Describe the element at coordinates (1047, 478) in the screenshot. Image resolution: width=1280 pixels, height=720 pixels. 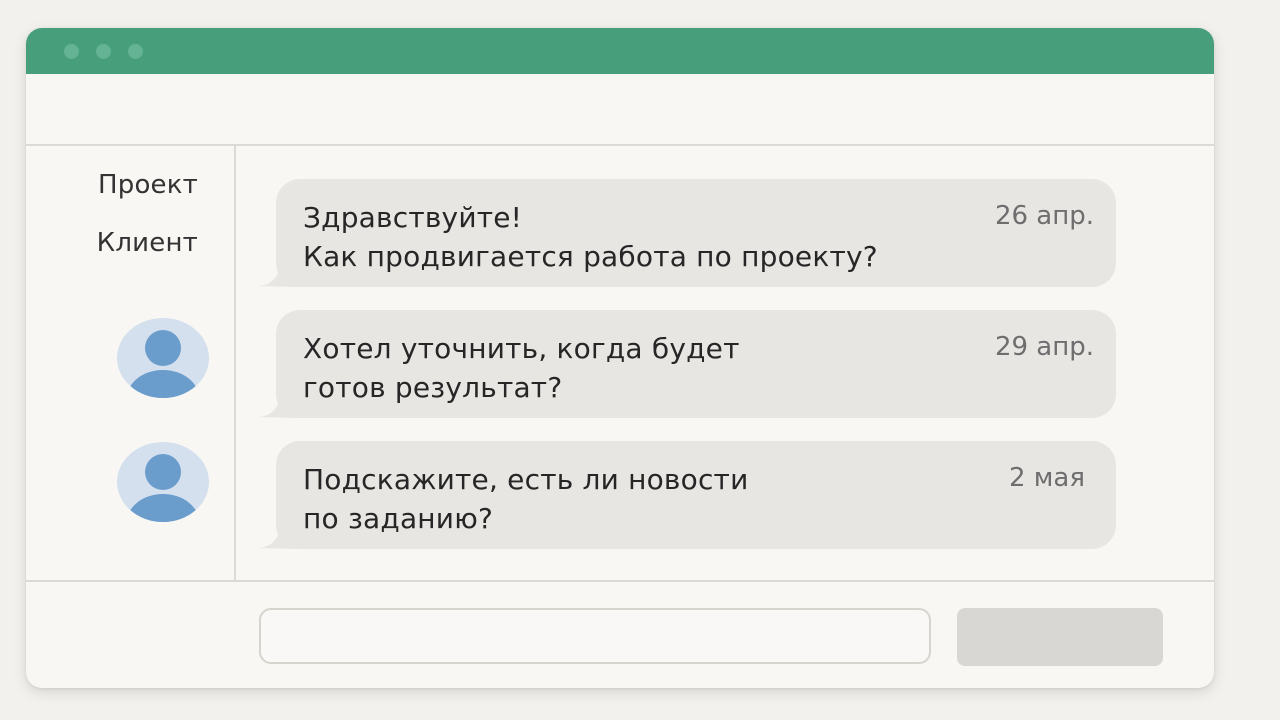
I see `message-date: 2 мая` at that location.